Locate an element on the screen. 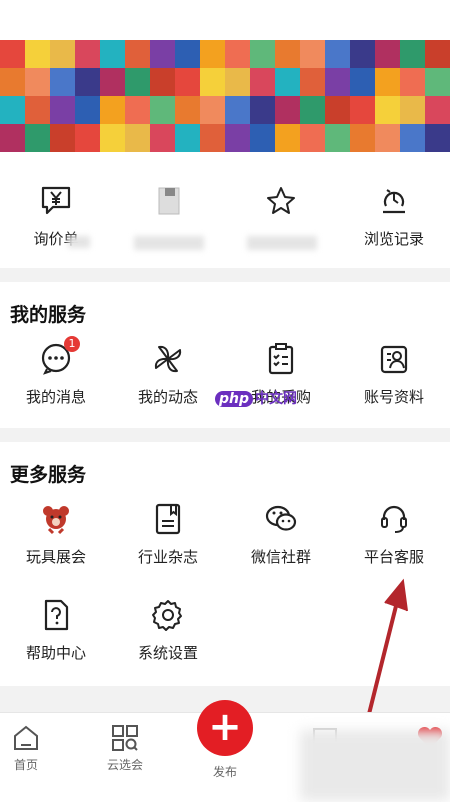 The image size is (450, 802). account-icon is located at coordinates (394, 359).